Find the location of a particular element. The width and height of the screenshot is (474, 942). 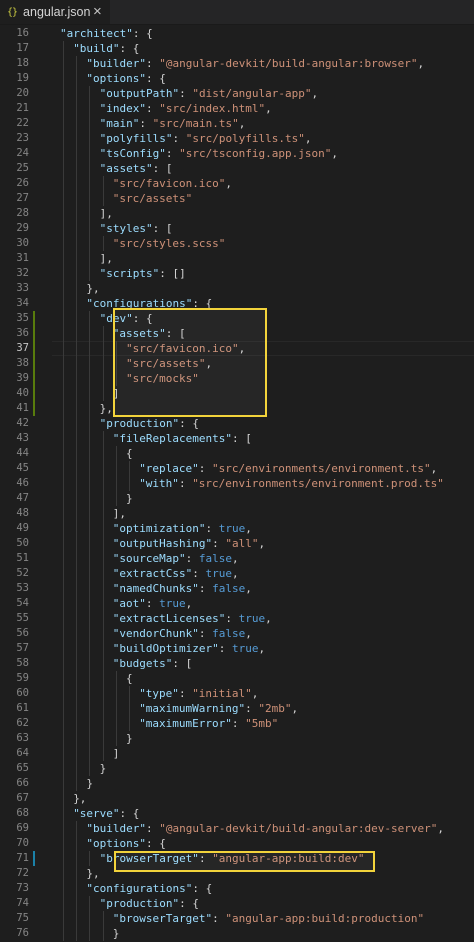

code-line: 68 "serve": { is located at coordinates (237, 813).